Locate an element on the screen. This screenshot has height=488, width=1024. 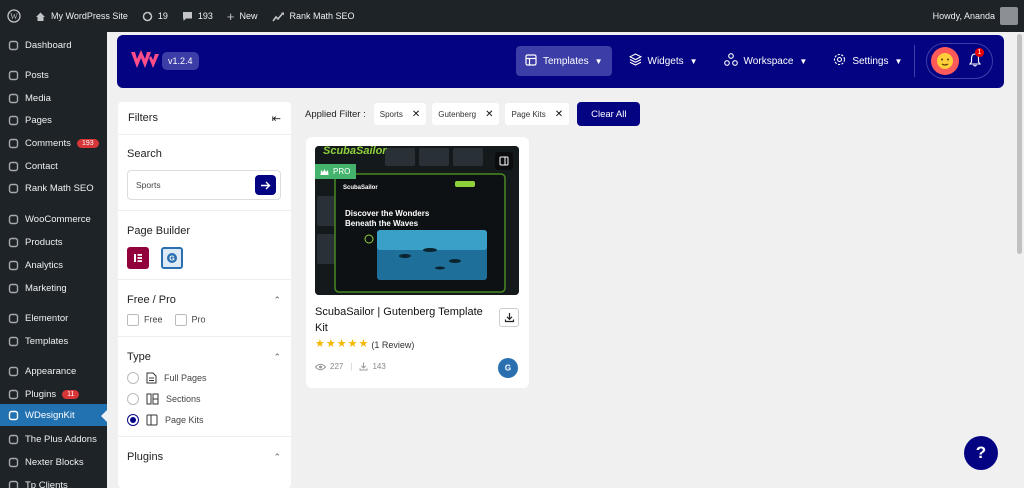
sidebar-item-pages: Pages is located at coordinates (53, 120).